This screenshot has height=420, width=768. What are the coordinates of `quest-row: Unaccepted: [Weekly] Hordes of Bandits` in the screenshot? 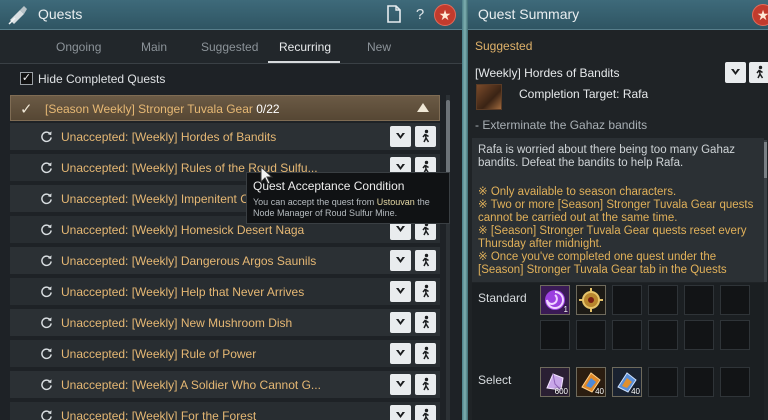 It's located at (225, 137).